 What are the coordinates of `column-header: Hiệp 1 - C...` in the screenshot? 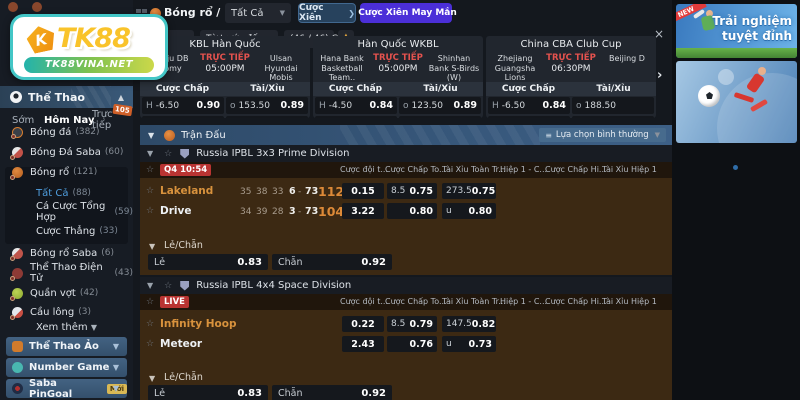 It's located at (524, 169).